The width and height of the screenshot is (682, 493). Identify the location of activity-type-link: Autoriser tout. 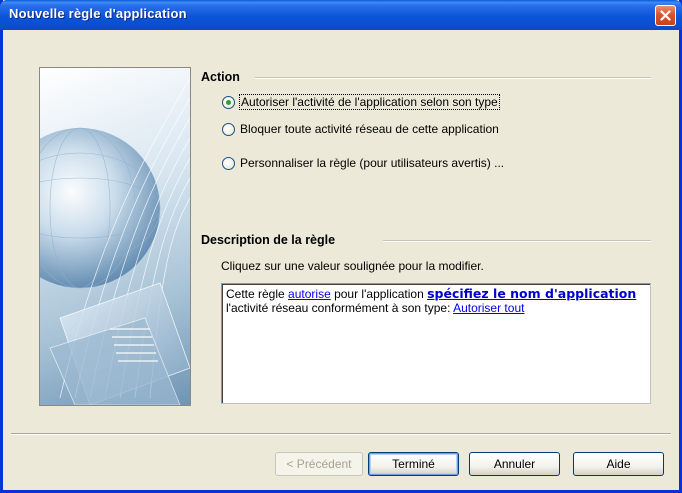
(488, 308).